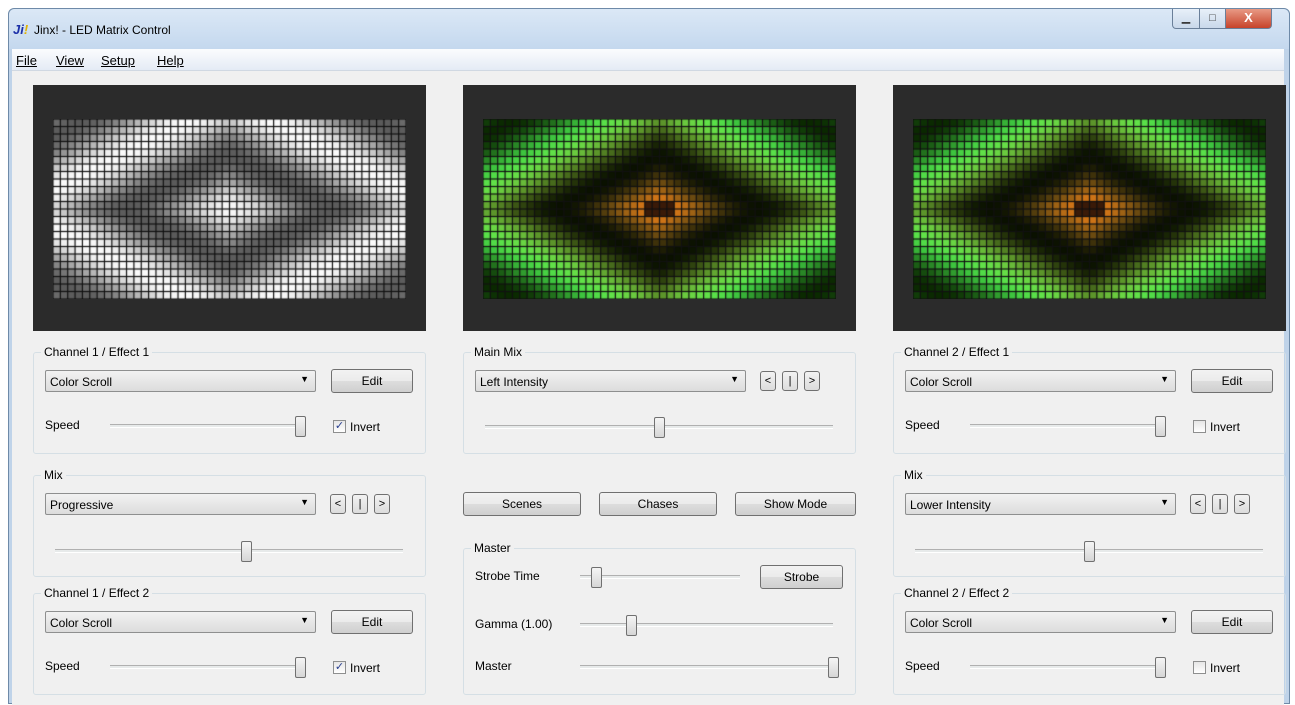 Image resolution: width=1295 pixels, height=705 pixels. Describe the element at coordinates (957, 593) in the screenshot. I see `group-title: Channel 2 / Effect 2` at that location.